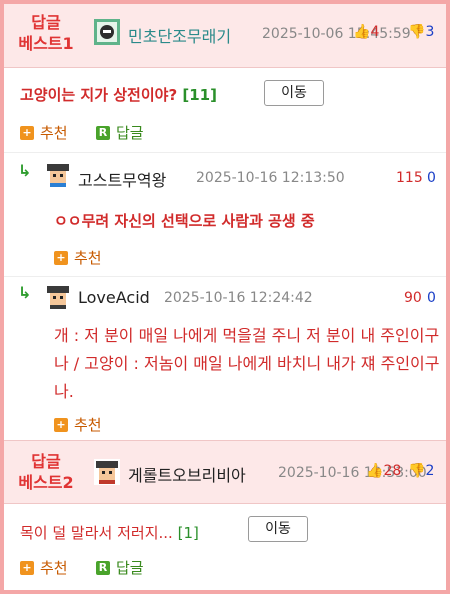  I want to click on best2-down: 👎2, so click(421, 471).